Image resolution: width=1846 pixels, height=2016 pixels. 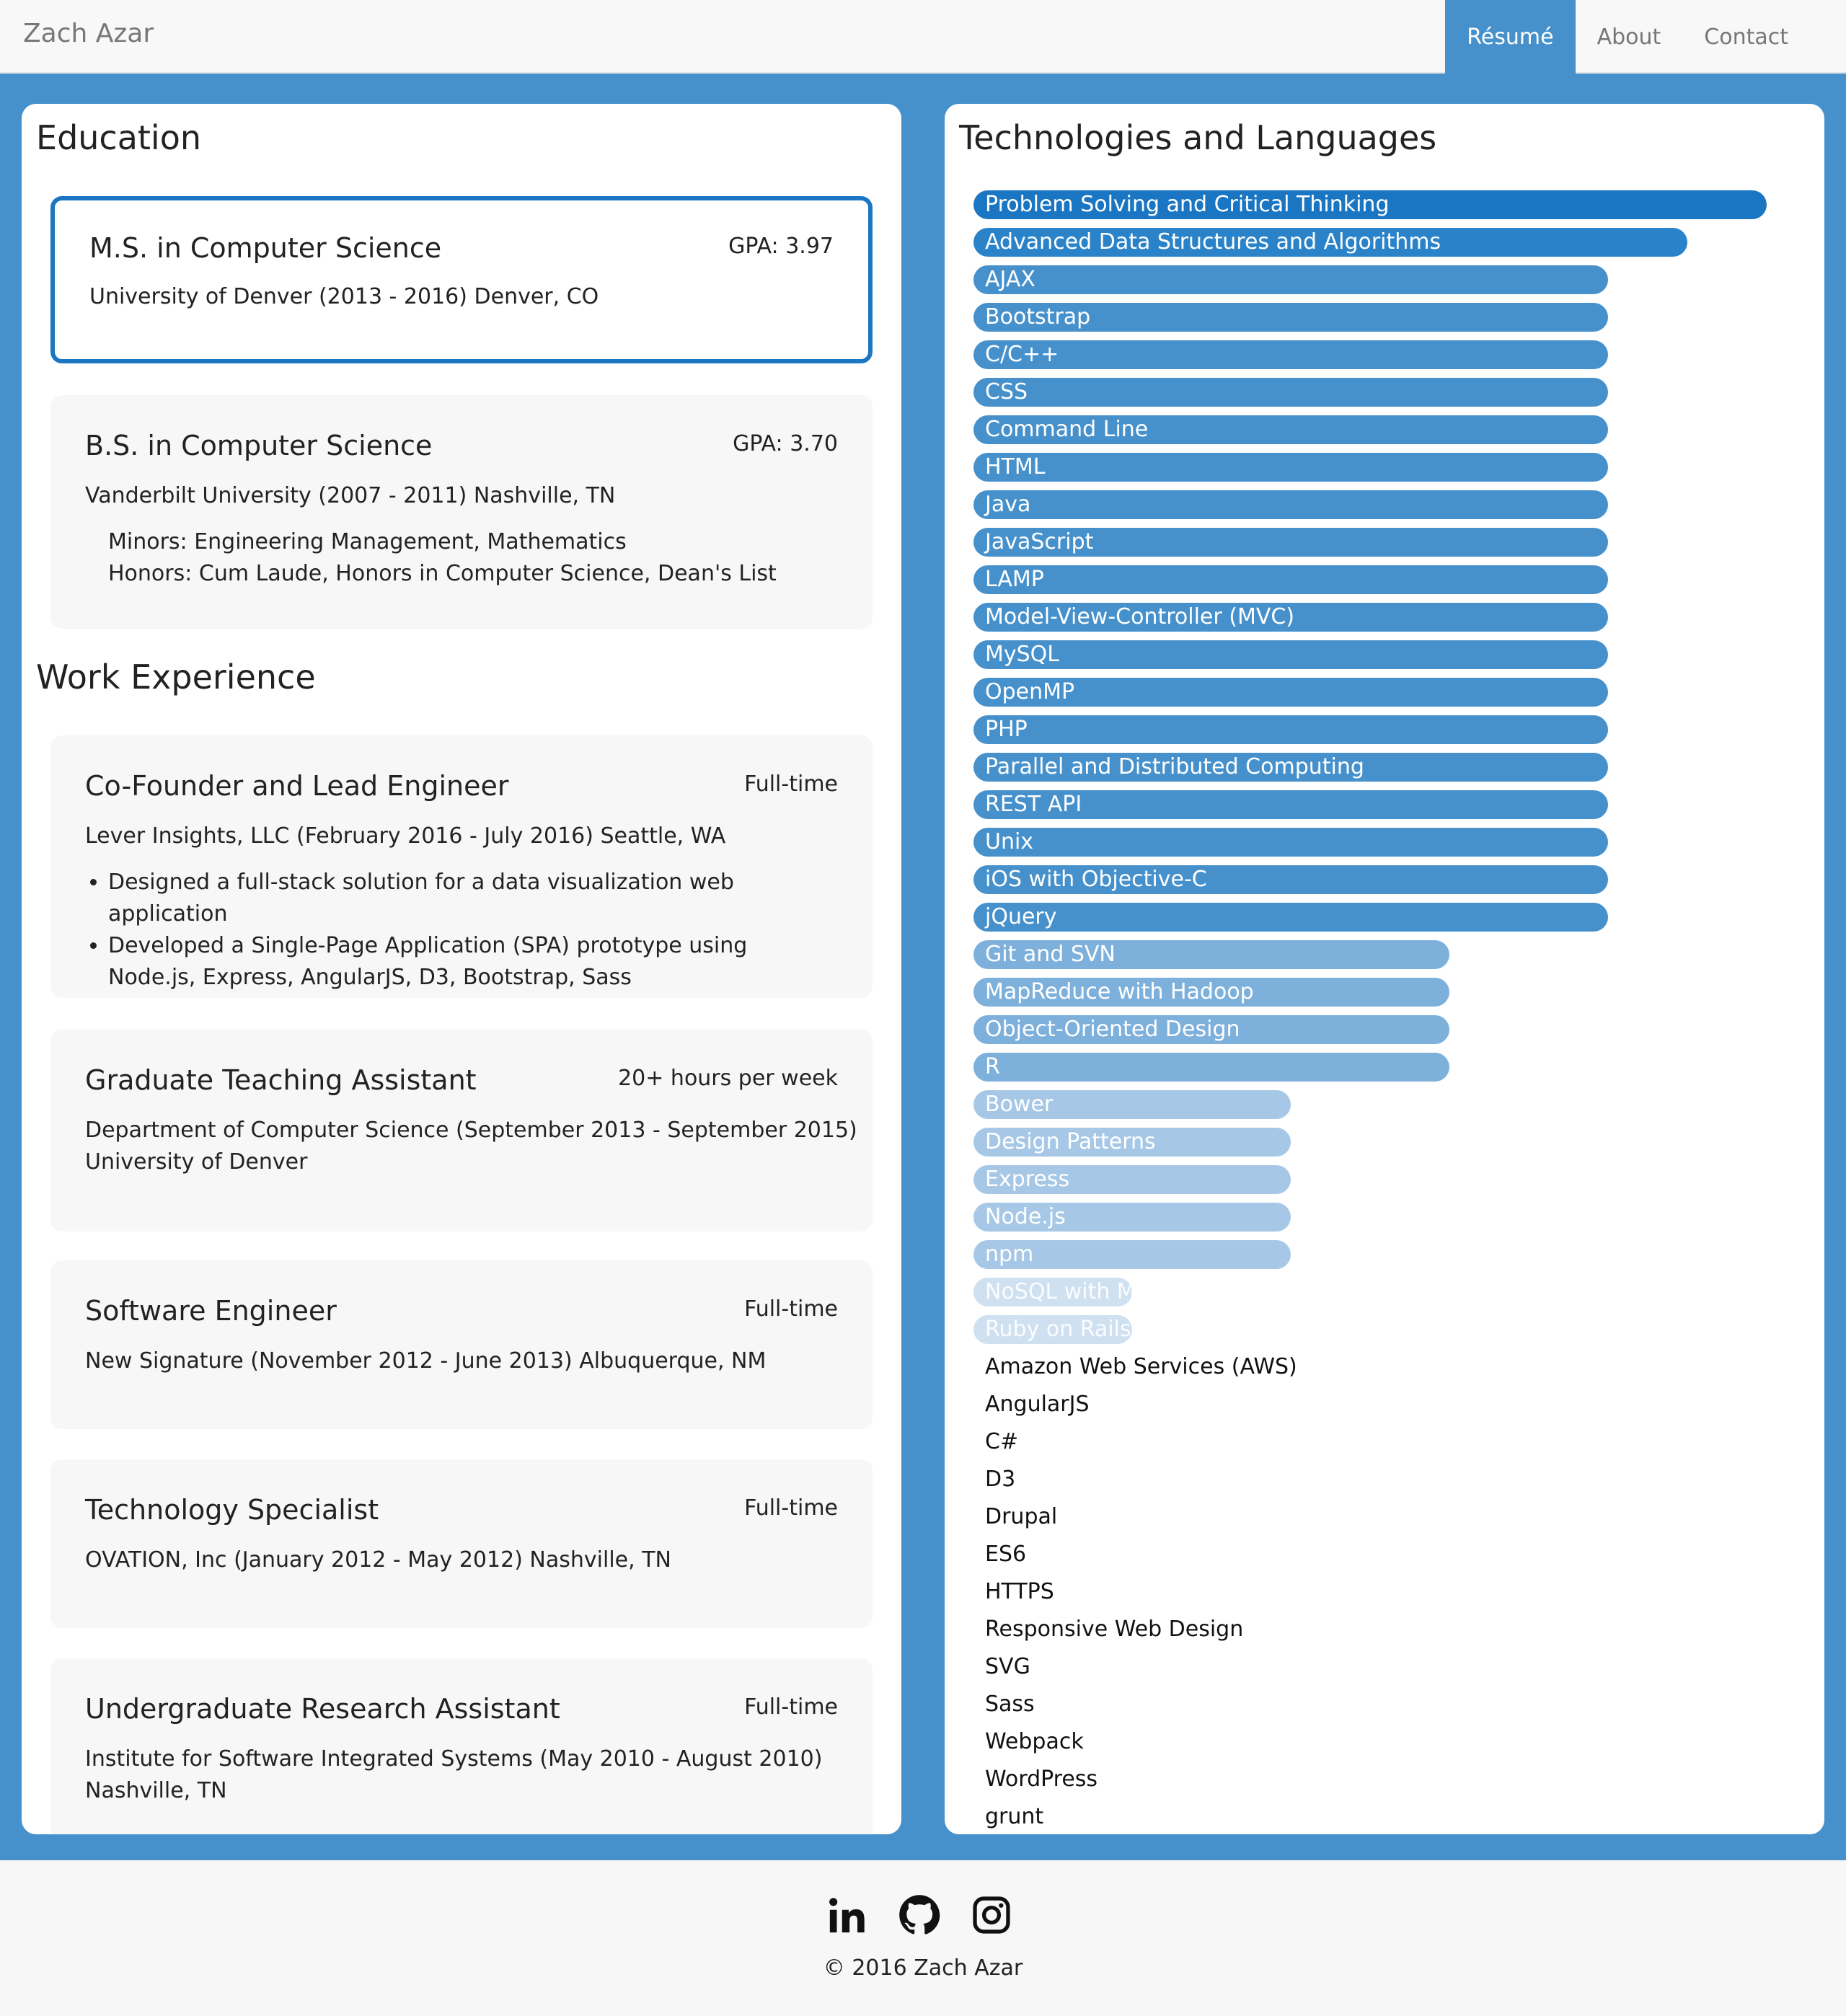 What do you see at coordinates (211, 1311) in the screenshot?
I see `role-title: Software Engineer` at bounding box center [211, 1311].